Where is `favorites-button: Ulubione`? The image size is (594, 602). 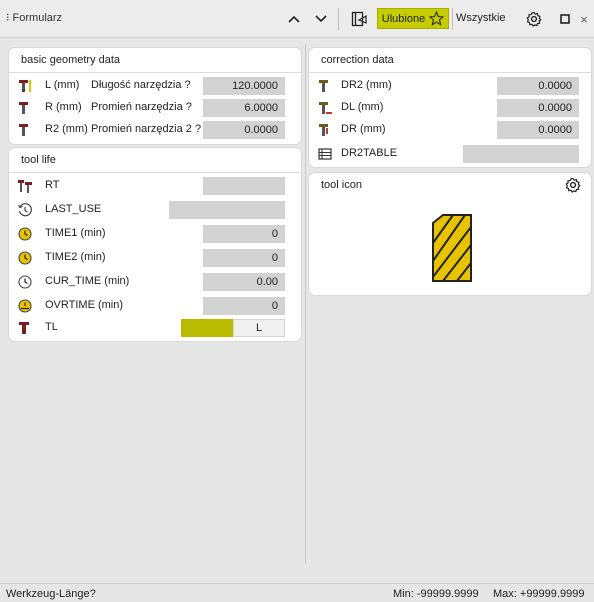 favorites-button: Ulubione is located at coordinates (413, 18).